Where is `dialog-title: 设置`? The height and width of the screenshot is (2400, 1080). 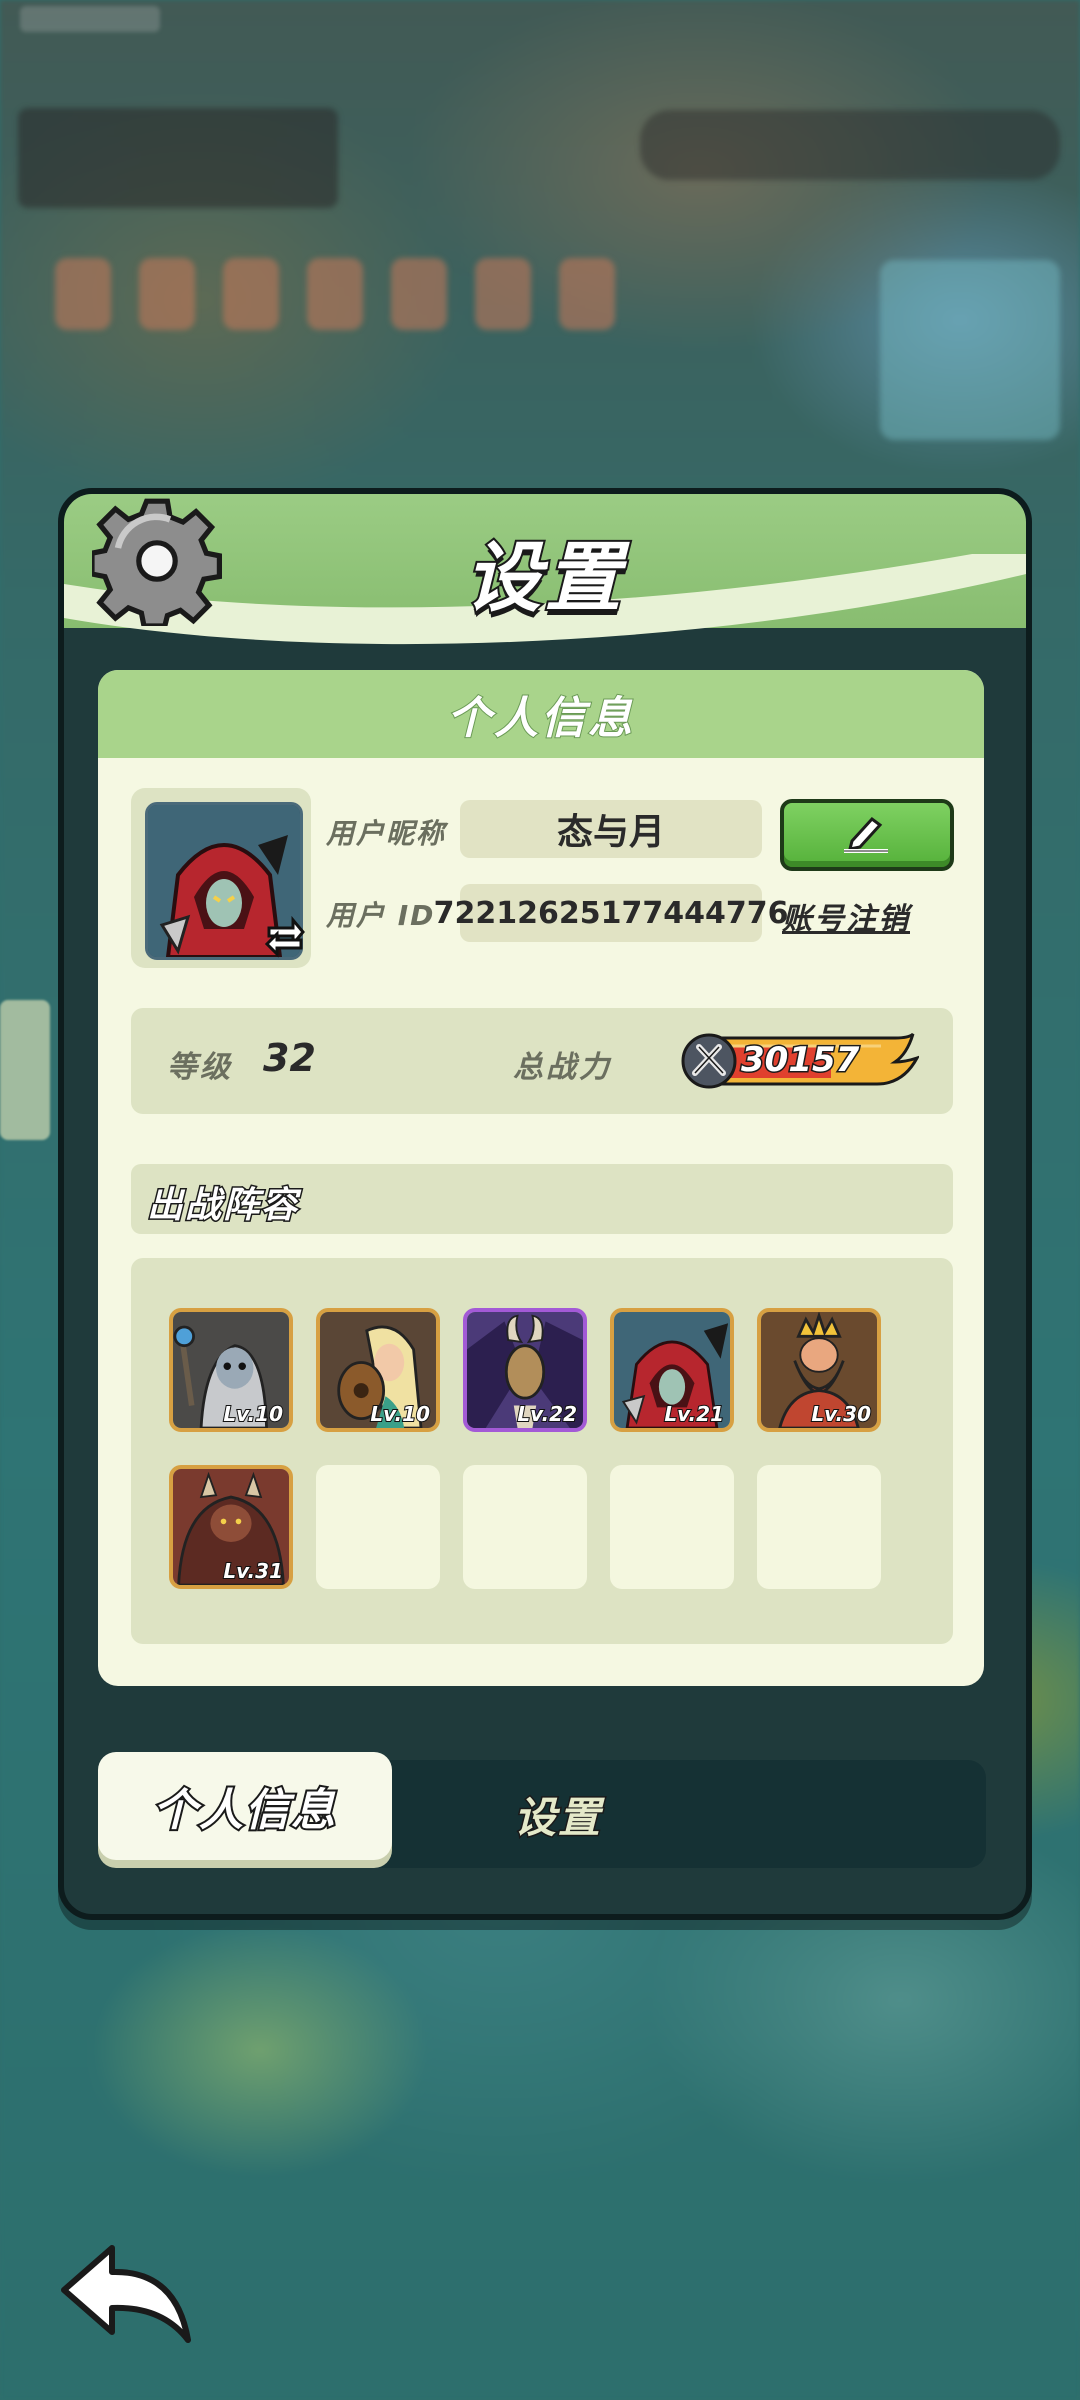
dialog-title: 设置 is located at coordinates (544, 577).